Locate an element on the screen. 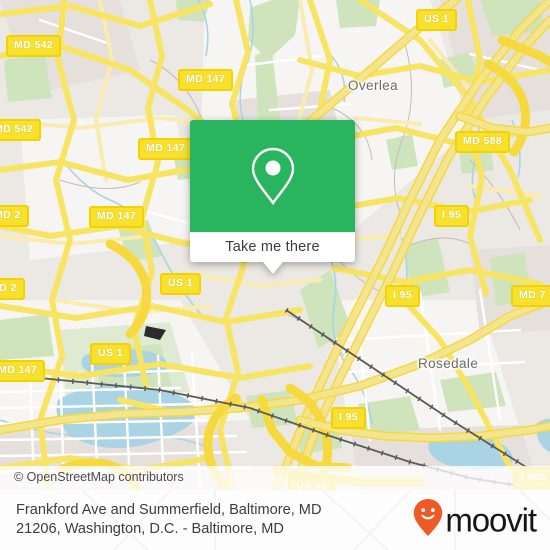  place-label-rosedale: Rosedale is located at coordinates (448, 363).